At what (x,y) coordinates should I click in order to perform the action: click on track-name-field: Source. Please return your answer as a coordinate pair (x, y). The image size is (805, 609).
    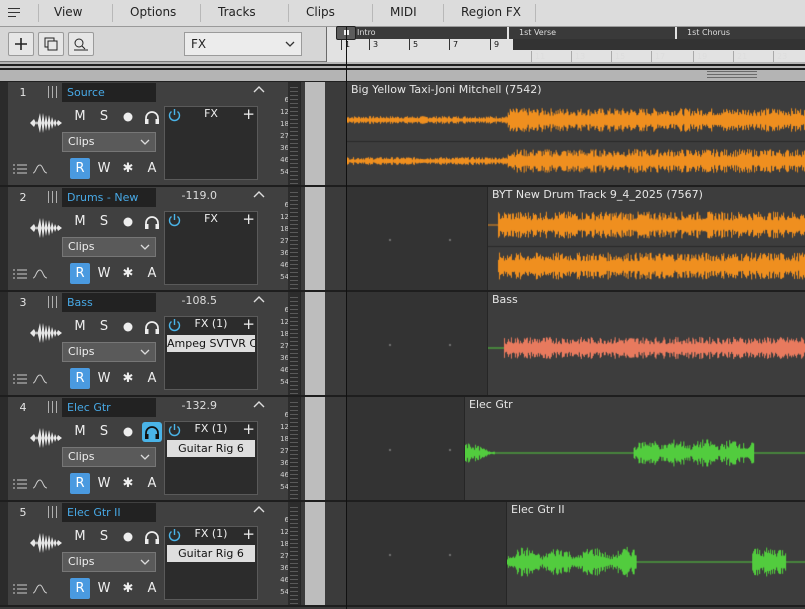
    Looking at the image, I should click on (109, 92).